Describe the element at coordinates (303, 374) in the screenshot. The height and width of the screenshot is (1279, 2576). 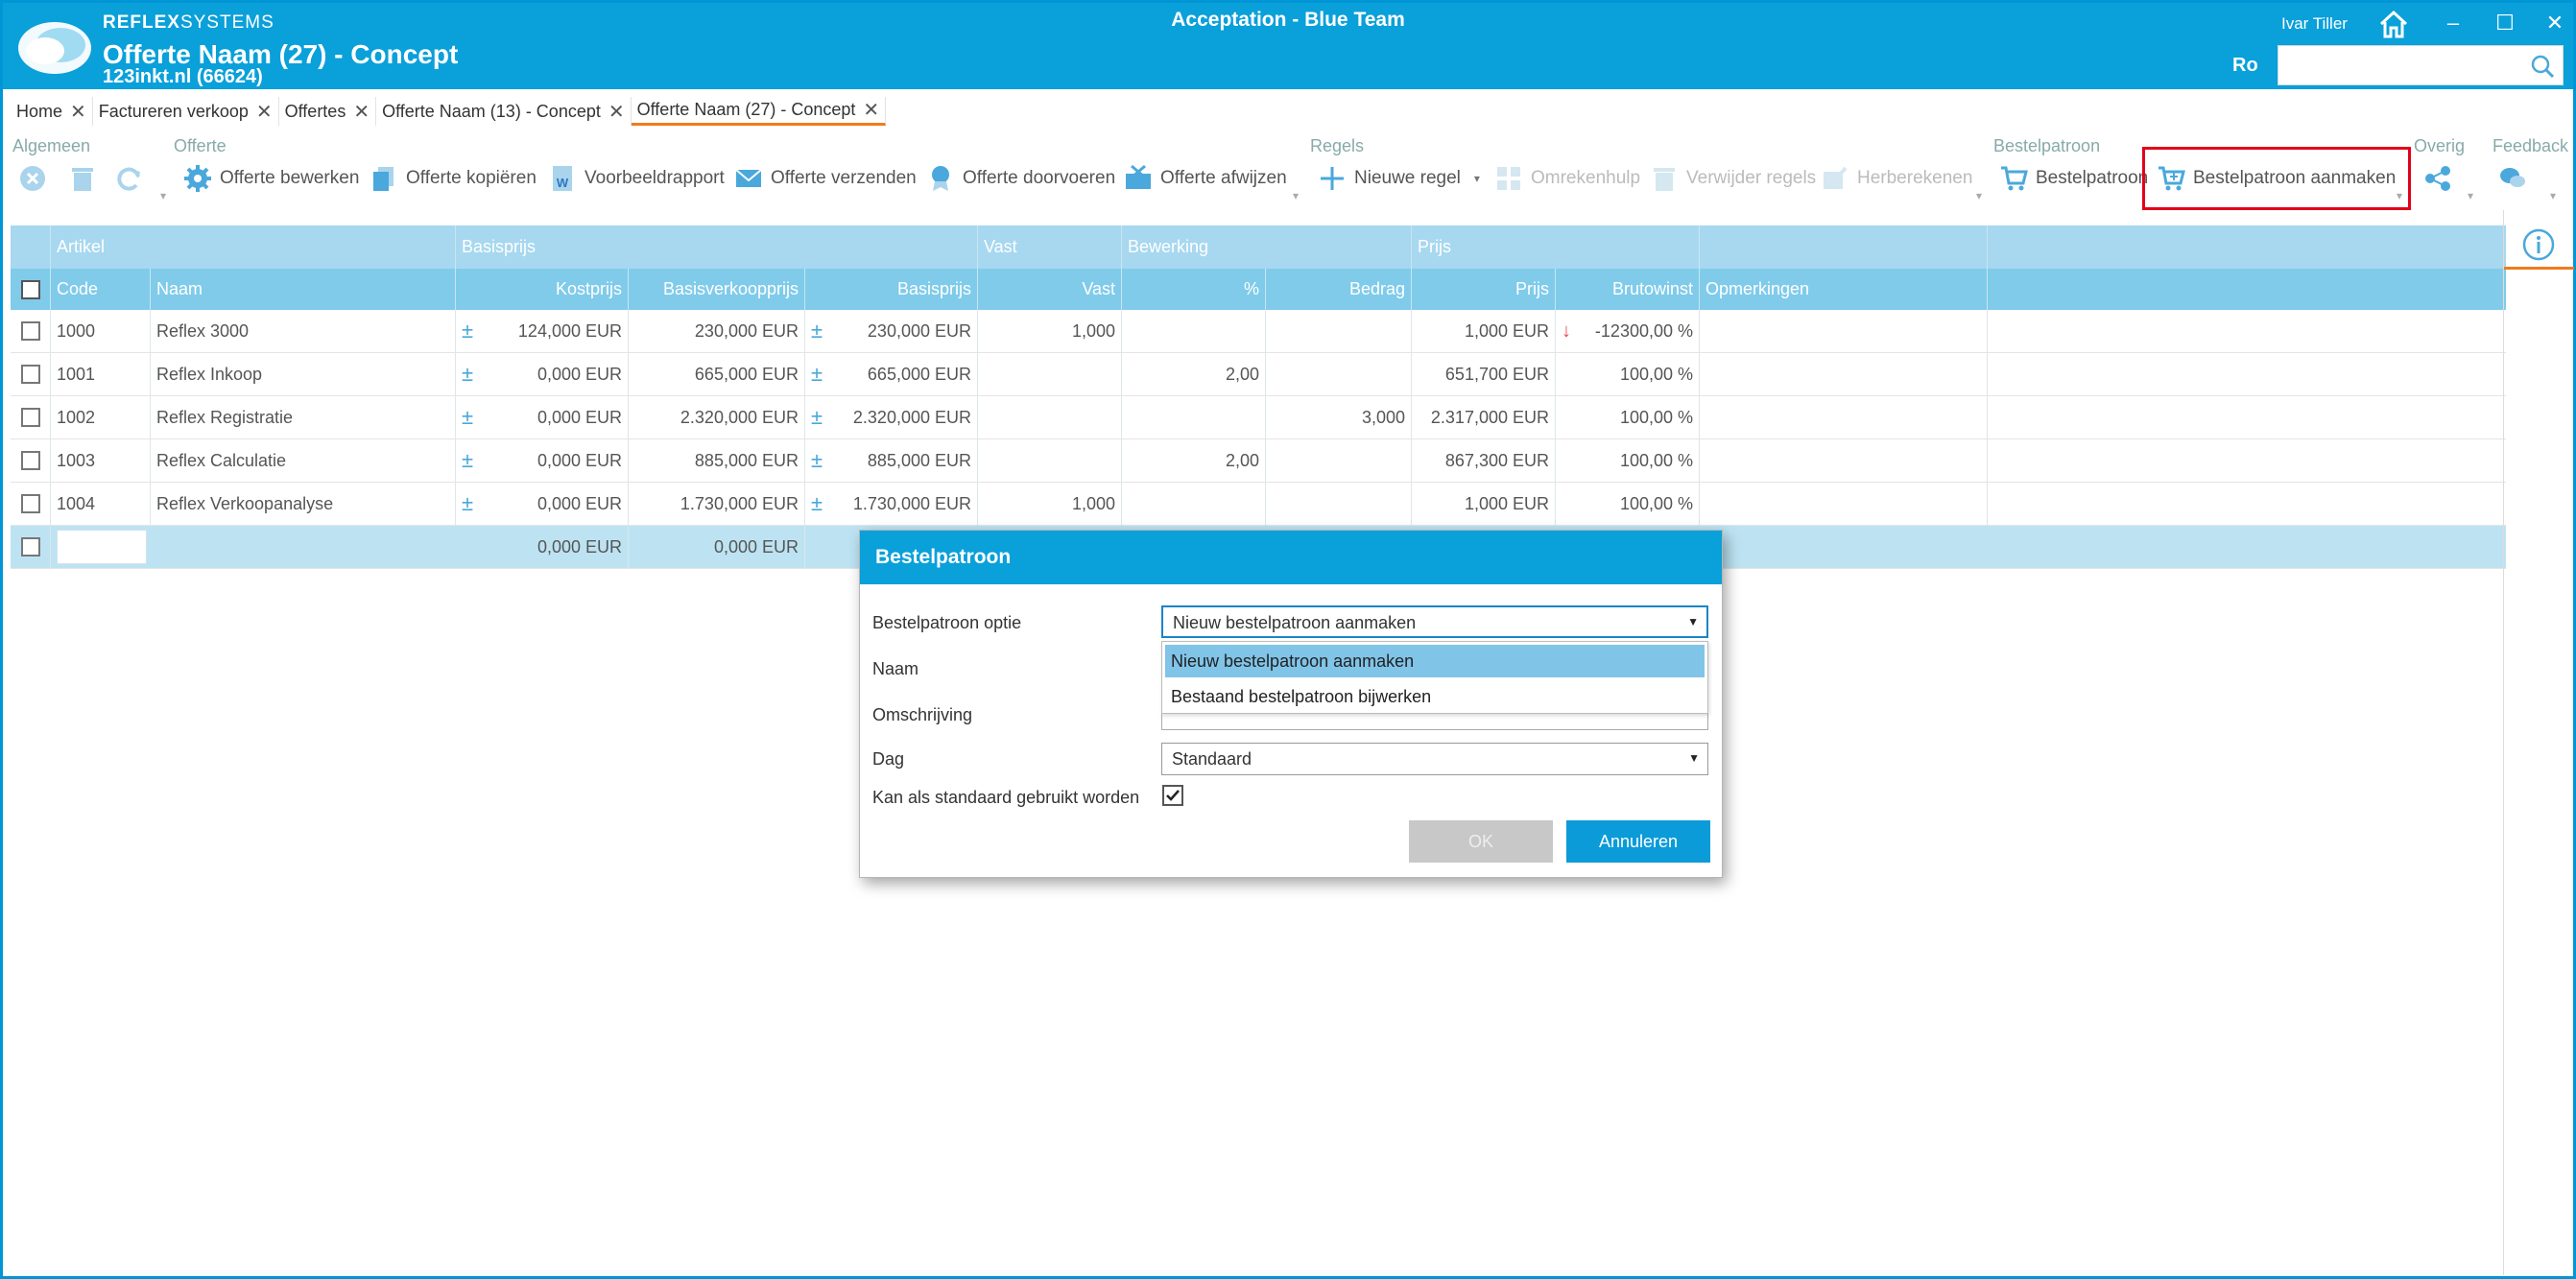
I see `cell-naam: Reflex Inkoop` at that location.